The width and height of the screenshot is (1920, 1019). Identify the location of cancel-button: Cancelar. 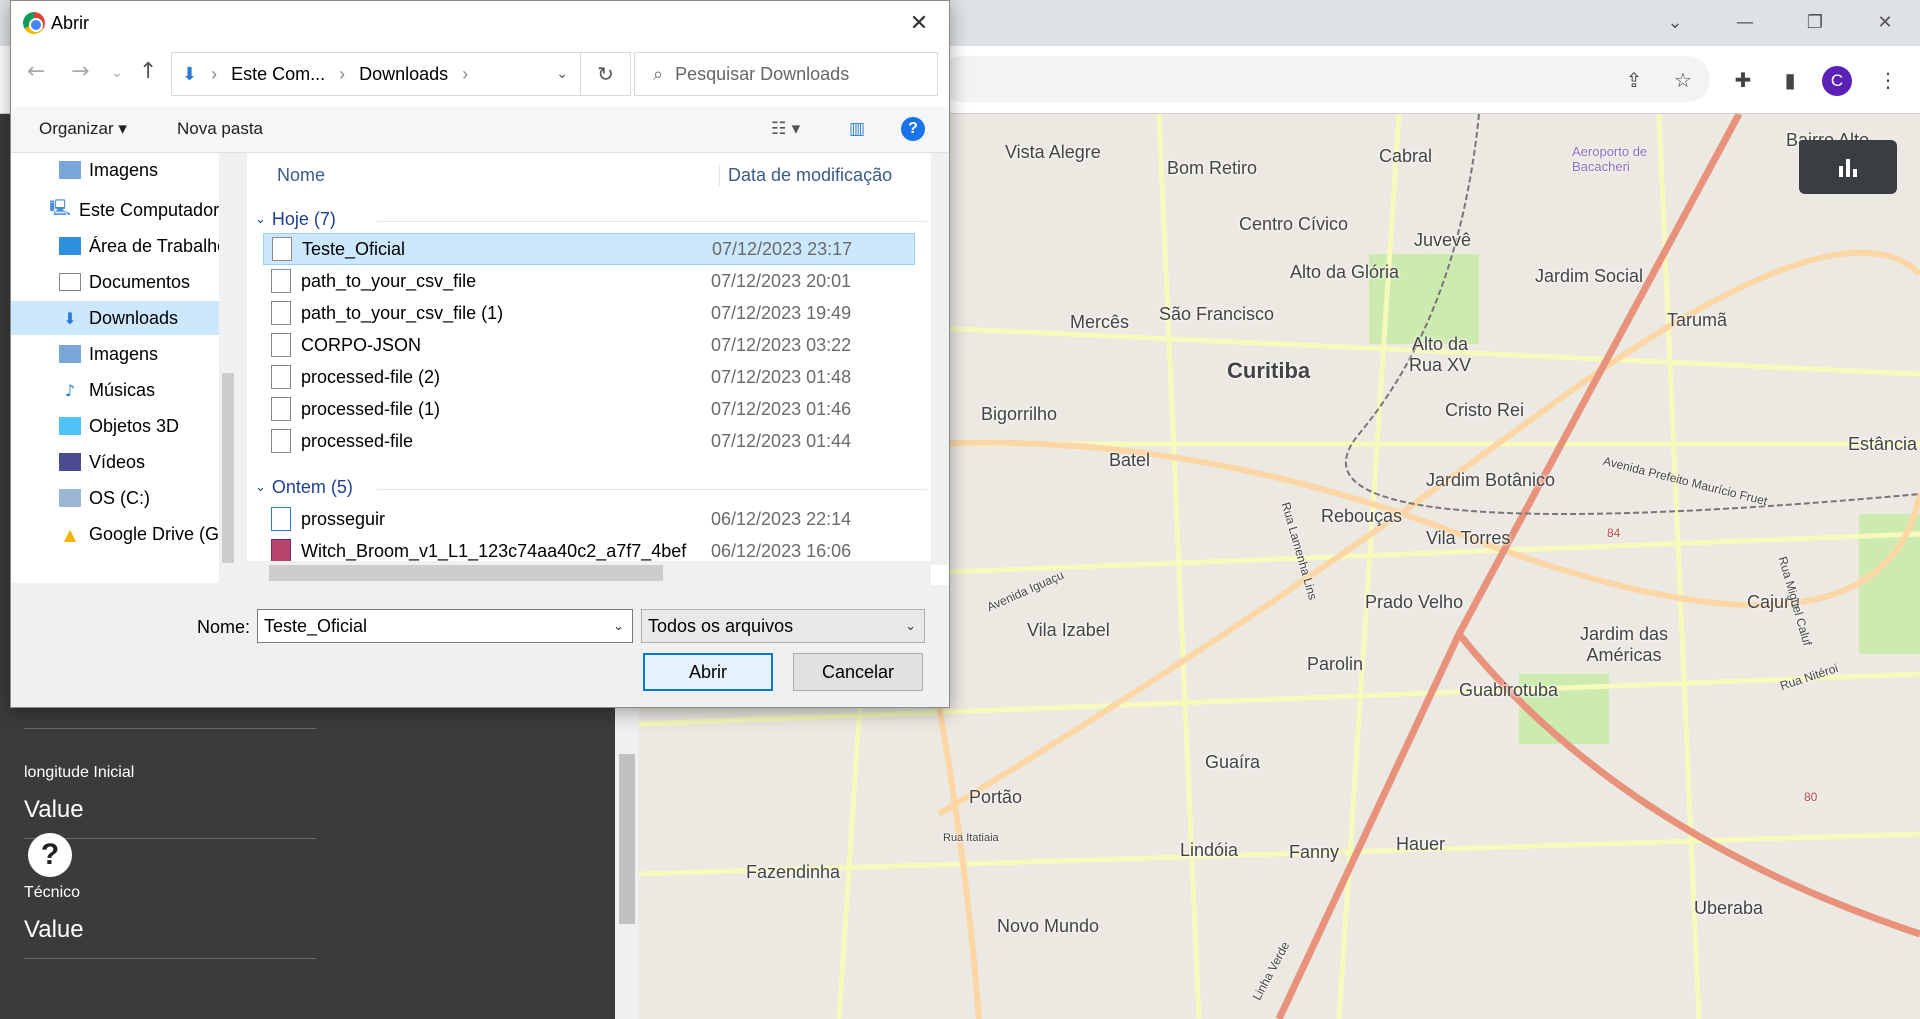
(858, 672).